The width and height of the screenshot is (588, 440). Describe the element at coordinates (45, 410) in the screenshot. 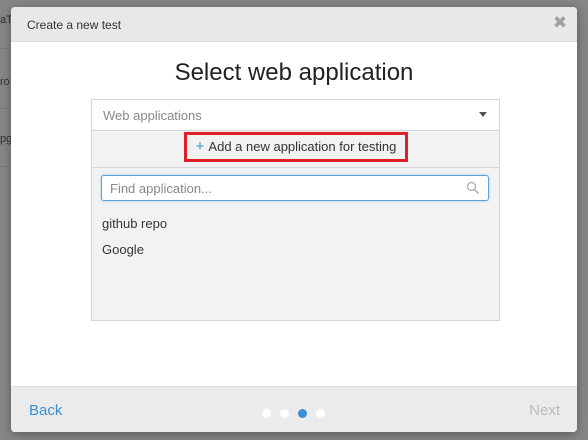

I see `back-button: Back` at that location.